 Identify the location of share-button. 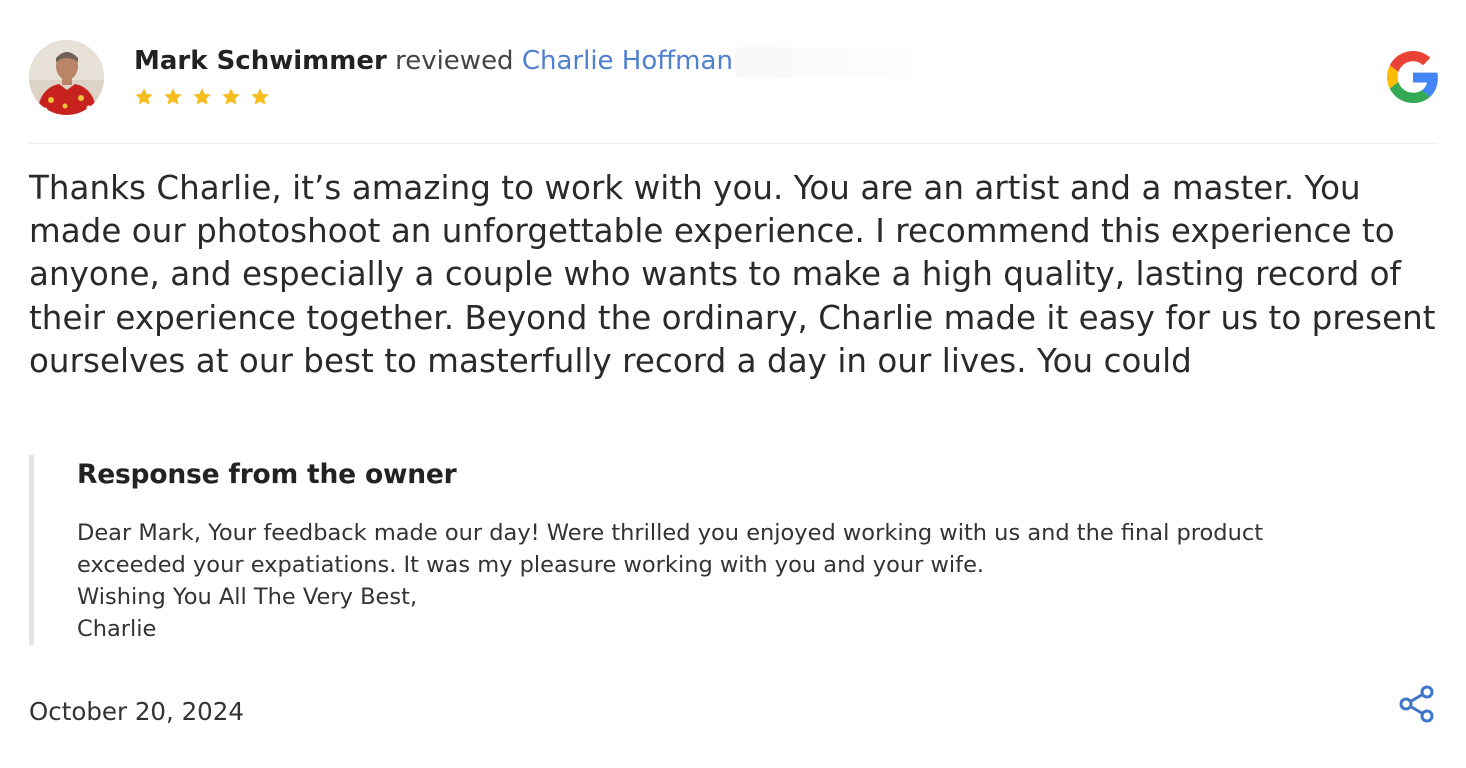
(1417, 704).